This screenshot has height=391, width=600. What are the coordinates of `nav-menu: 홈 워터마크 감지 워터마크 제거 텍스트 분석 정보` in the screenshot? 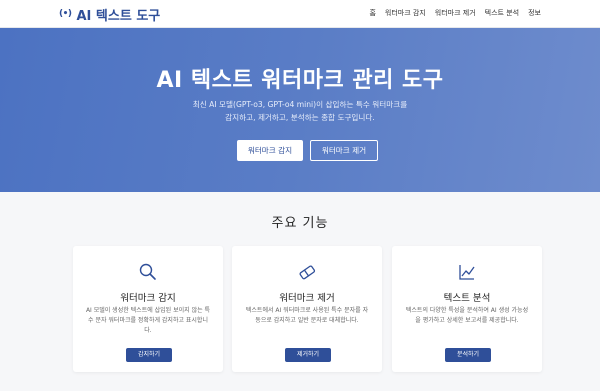 It's located at (455, 13).